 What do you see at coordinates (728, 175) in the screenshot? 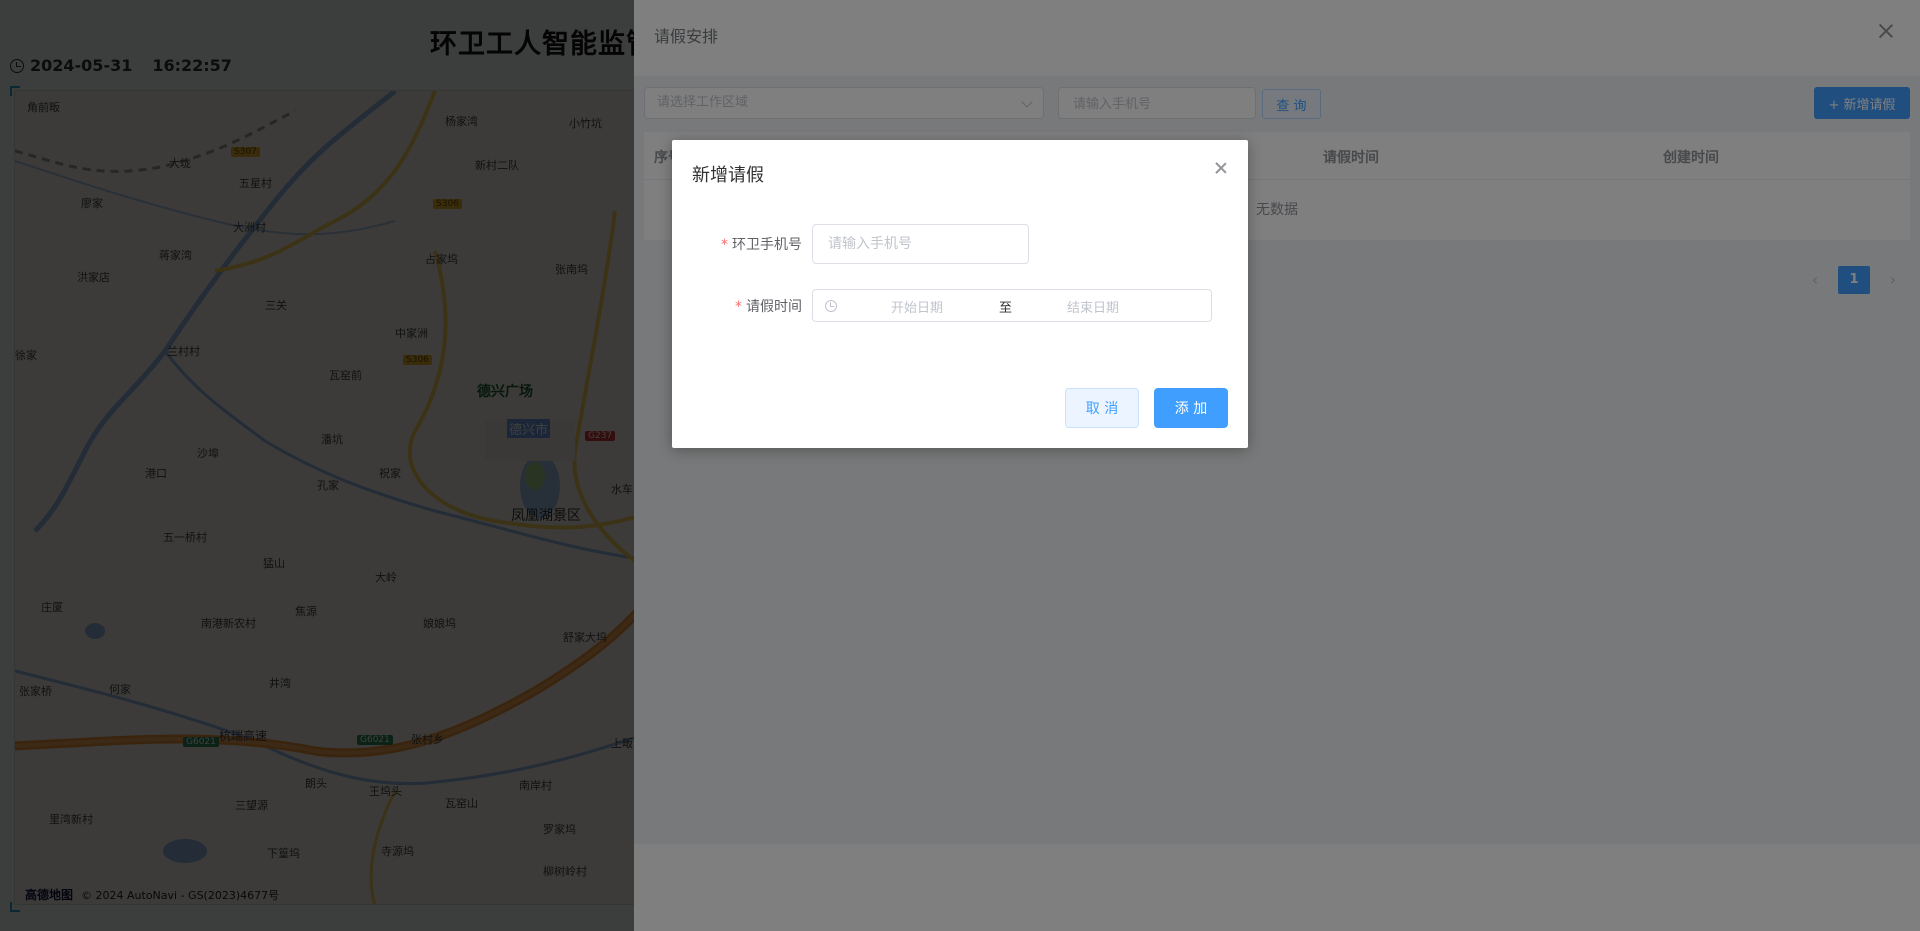
I see `dialog-title: 新增请假` at bounding box center [728, 175].